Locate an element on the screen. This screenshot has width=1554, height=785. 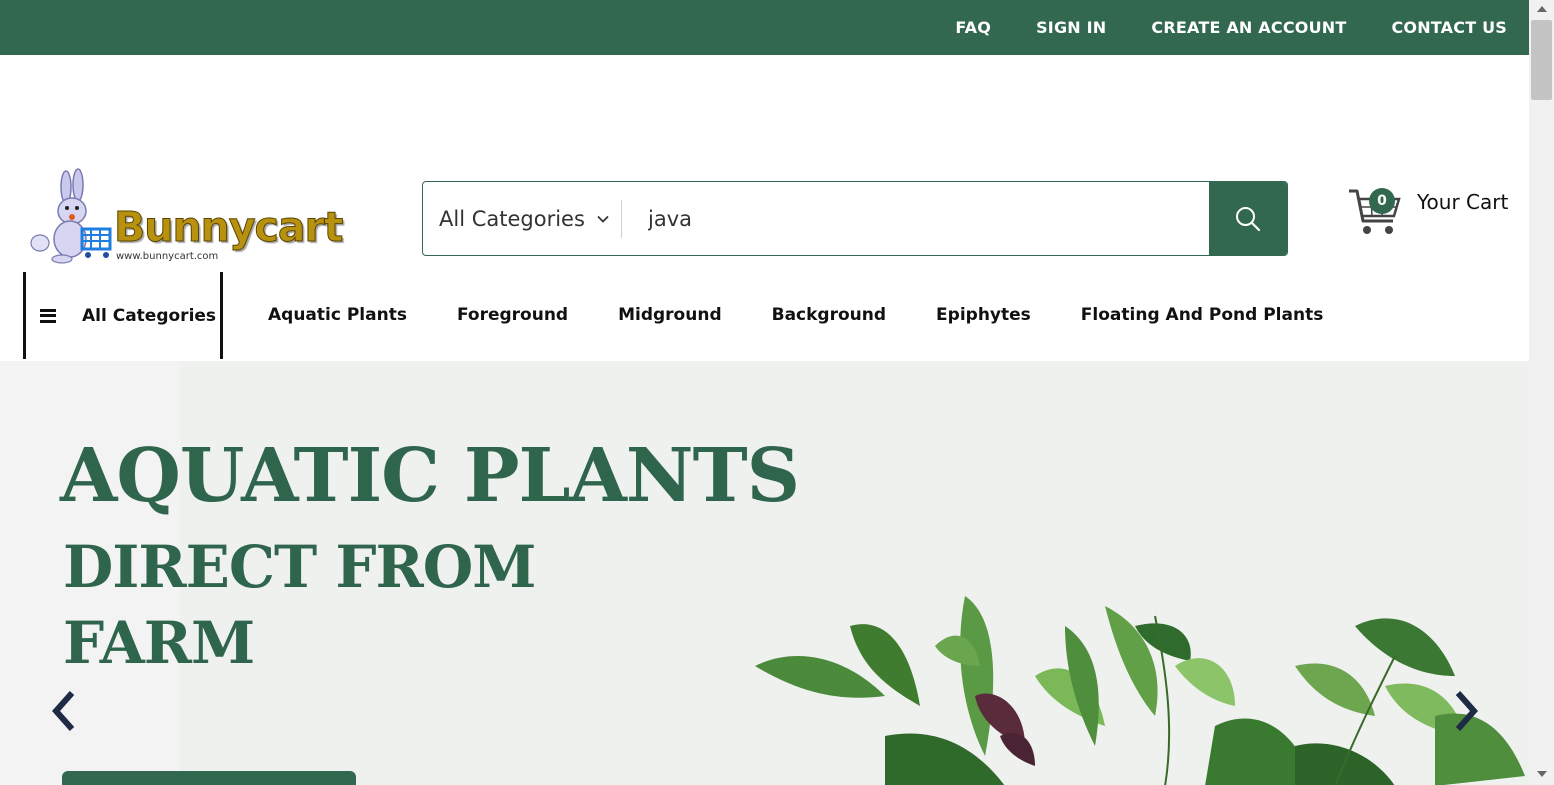
scroll-up-arrow is located at coordinates (1542, 9).